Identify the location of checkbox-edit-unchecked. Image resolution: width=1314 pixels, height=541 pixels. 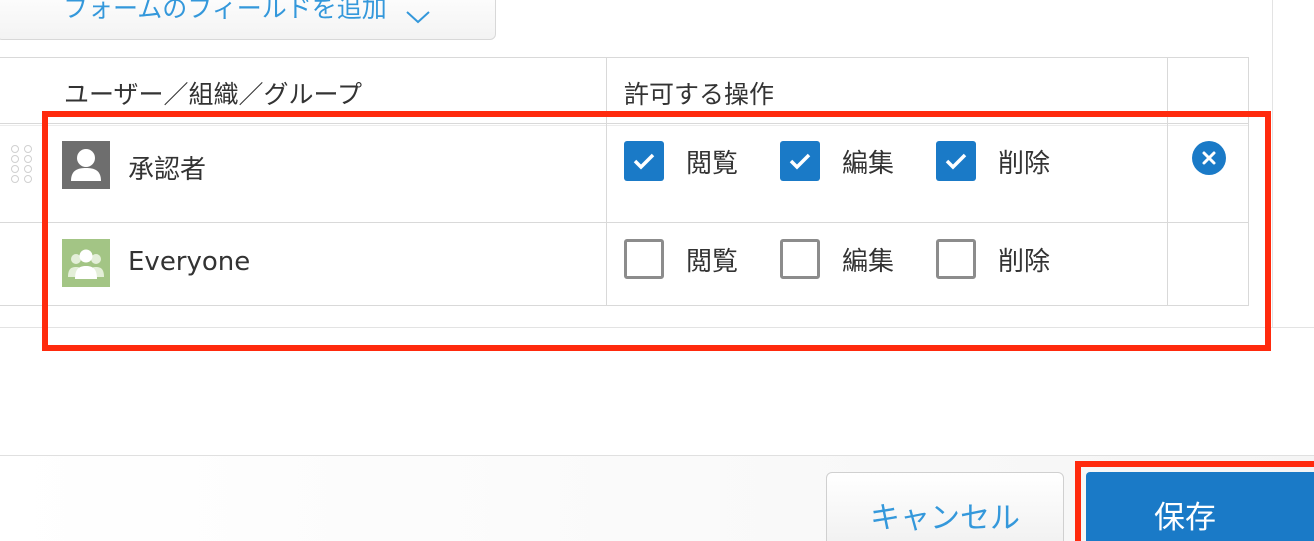
(800, 259).